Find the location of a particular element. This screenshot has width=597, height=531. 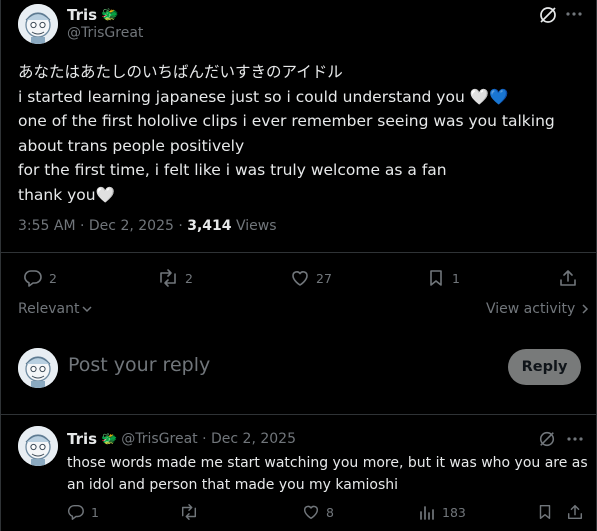

like-count: 27 is located at coordinates (324, 278).